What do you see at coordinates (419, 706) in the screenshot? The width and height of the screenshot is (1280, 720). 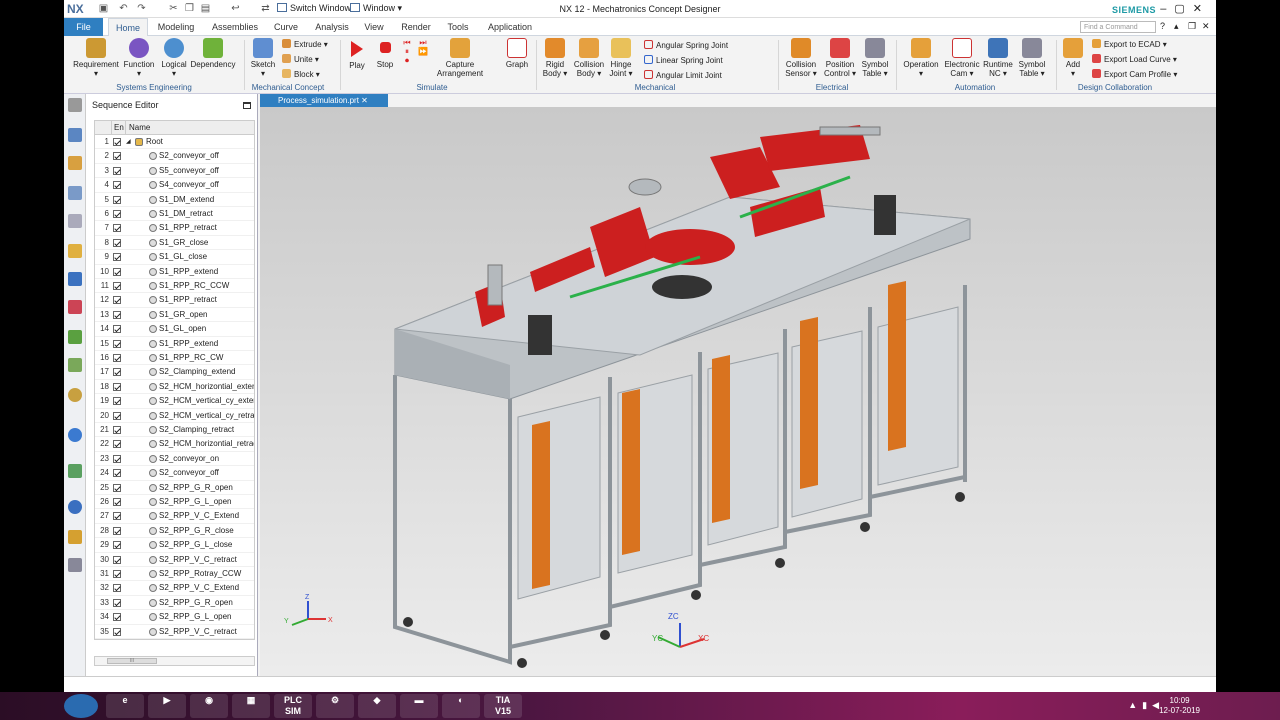 I see `file-explorer-icon: ▬` at bounding box center [419, 706].